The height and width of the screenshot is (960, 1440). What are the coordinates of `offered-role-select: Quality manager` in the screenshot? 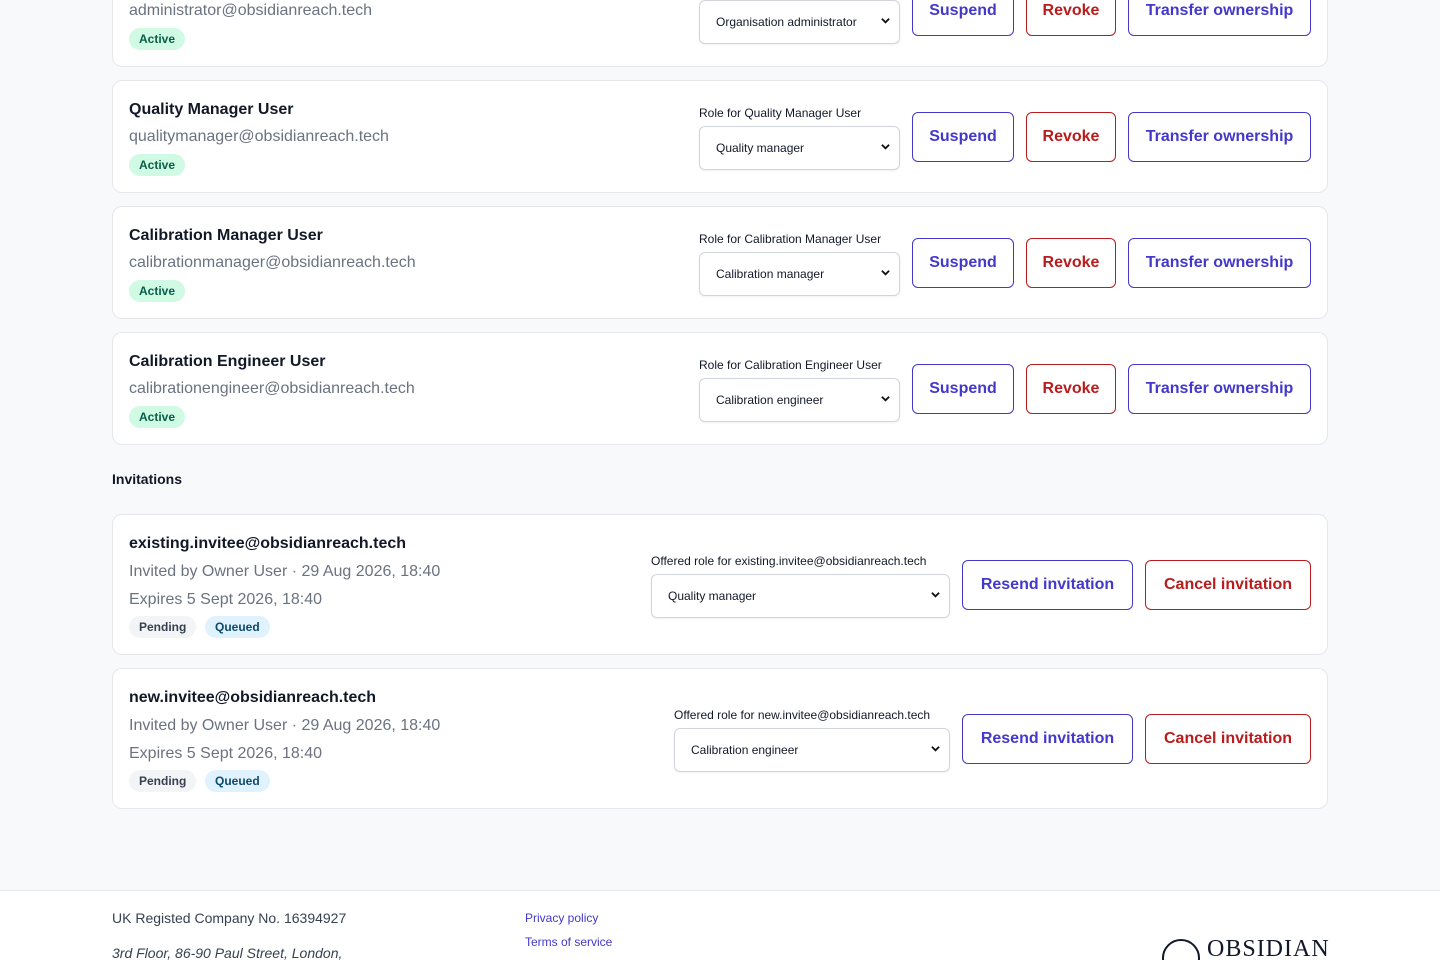 It's located at (800, 596).